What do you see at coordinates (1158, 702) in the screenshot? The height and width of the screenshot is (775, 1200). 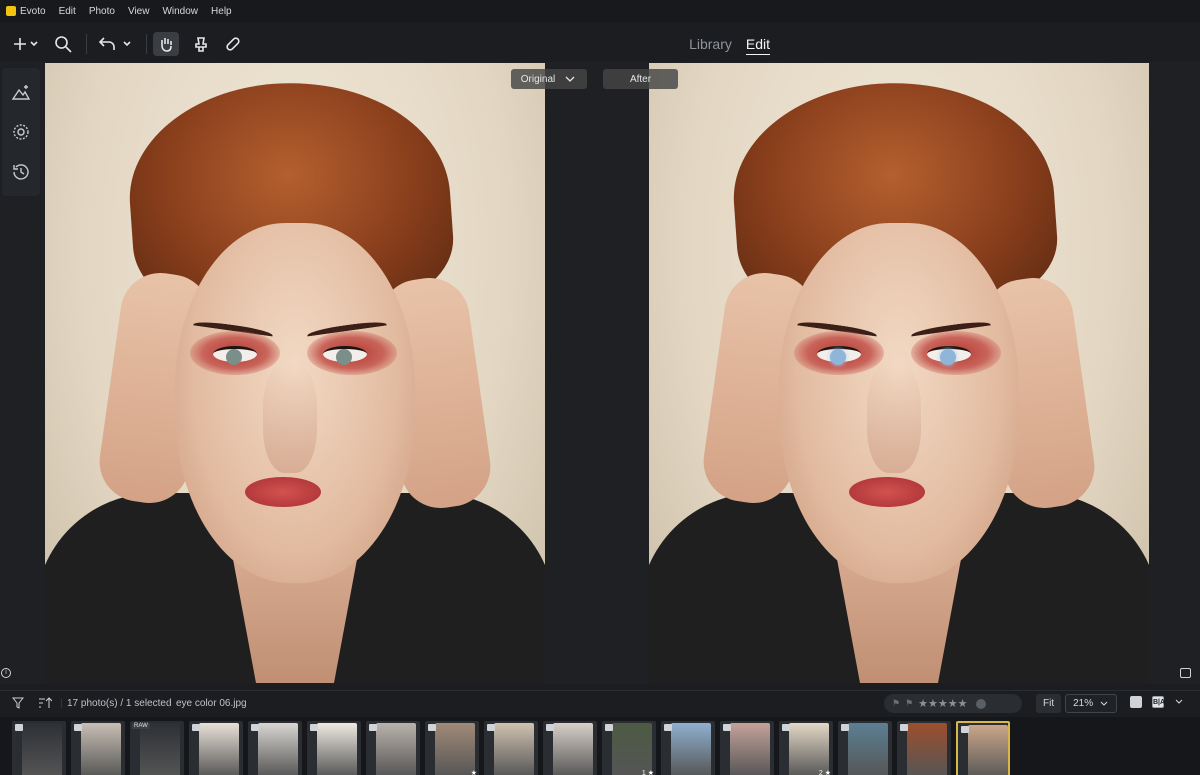 I see `before-after-view-icon: B|A` at bounding box center [1158, 702].